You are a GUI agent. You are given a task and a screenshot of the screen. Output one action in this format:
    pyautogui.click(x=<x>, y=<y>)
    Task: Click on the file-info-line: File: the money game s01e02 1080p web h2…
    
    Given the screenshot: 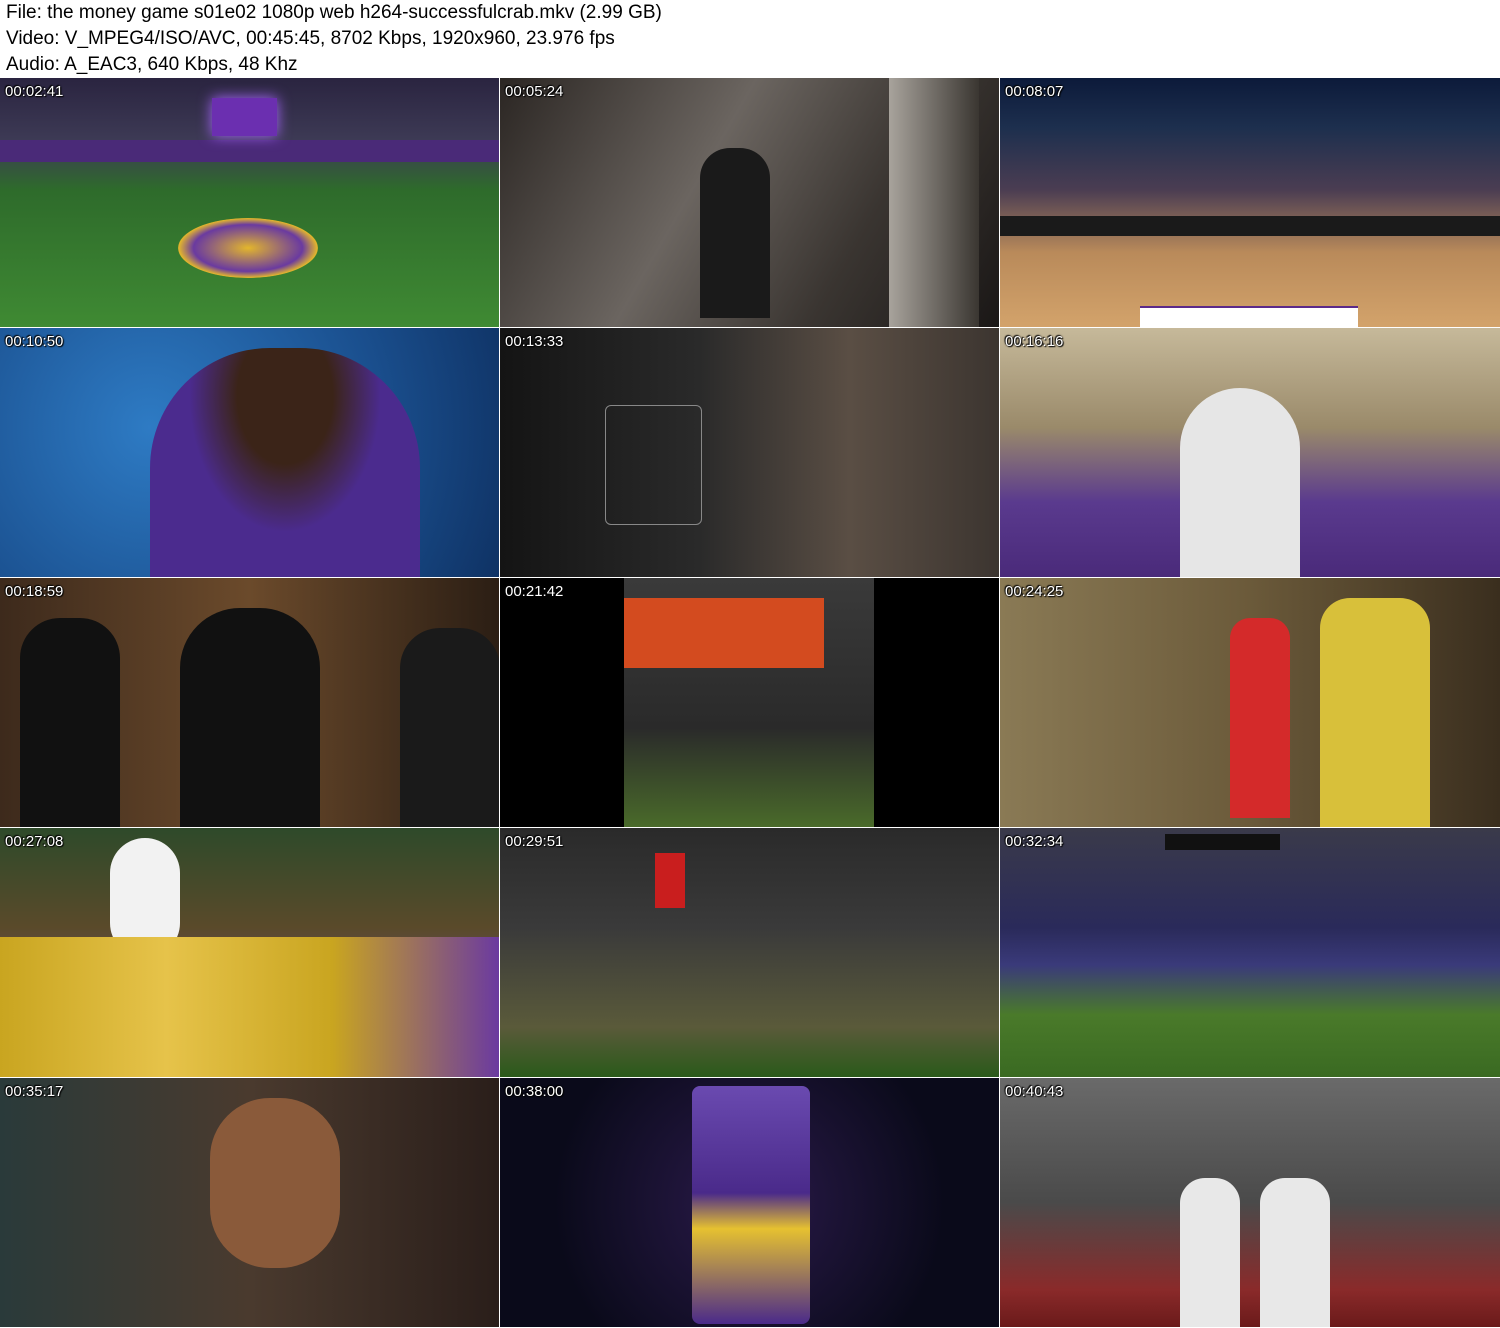 What is the action you would take?
    pyautogui.click(x=334, y=12)
    